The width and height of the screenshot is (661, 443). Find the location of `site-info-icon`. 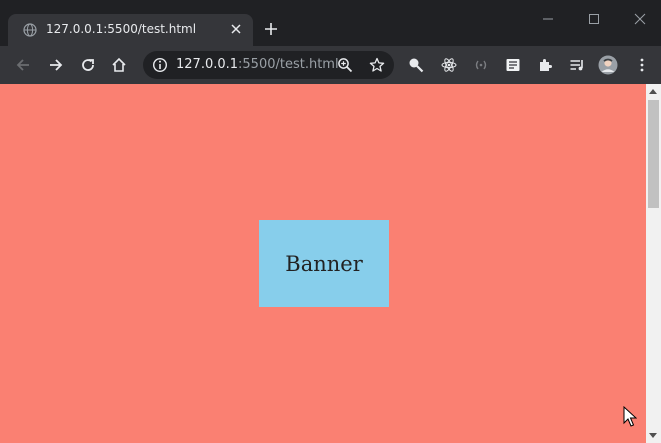

site-info-icon is located at coordinates (160, 65).